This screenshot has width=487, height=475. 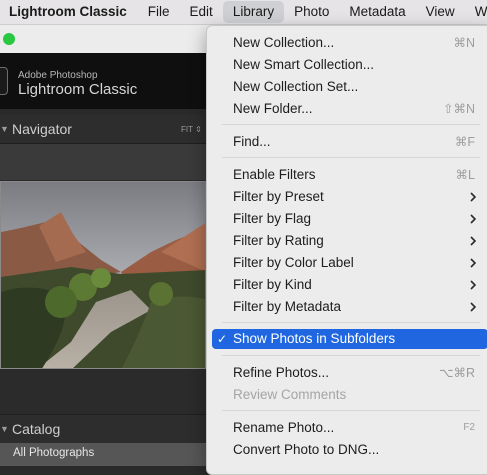 What do you see at coordinates (464, 142) in the screenshot?
I see `shortcut-label: ⌘F` at bounding box center [464, 142].